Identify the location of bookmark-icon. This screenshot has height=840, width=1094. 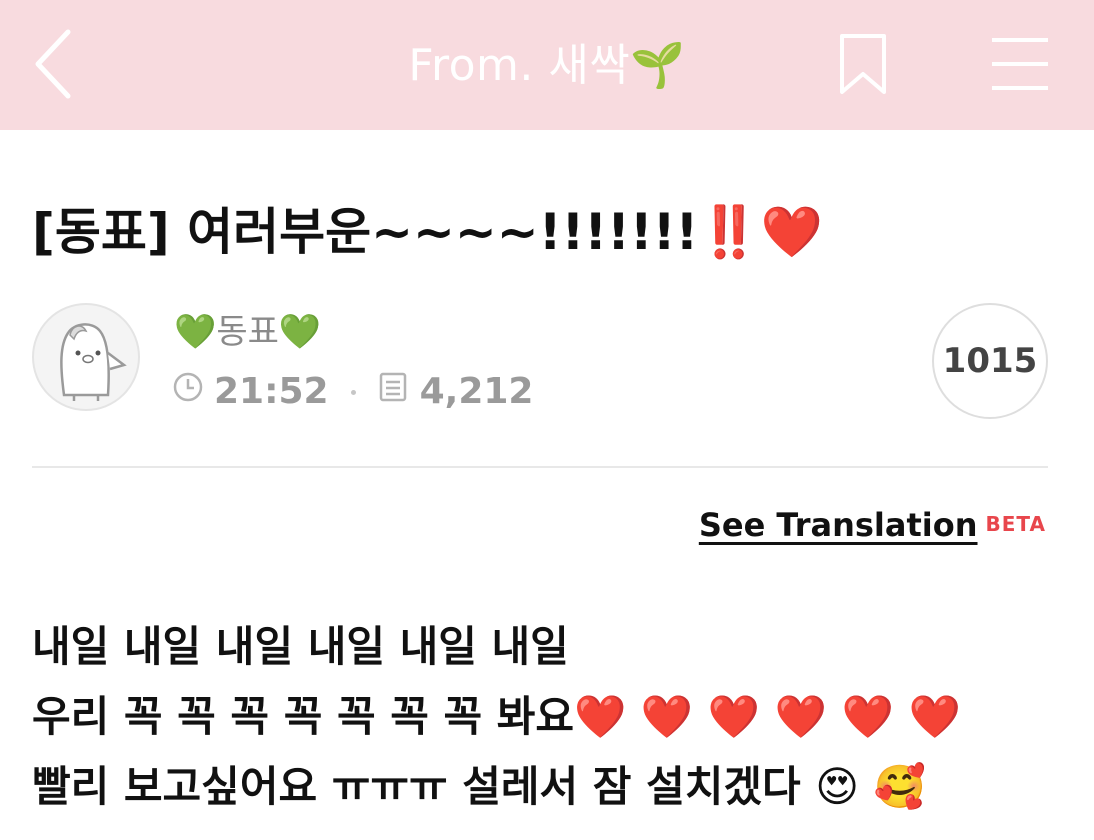
(863, 64).